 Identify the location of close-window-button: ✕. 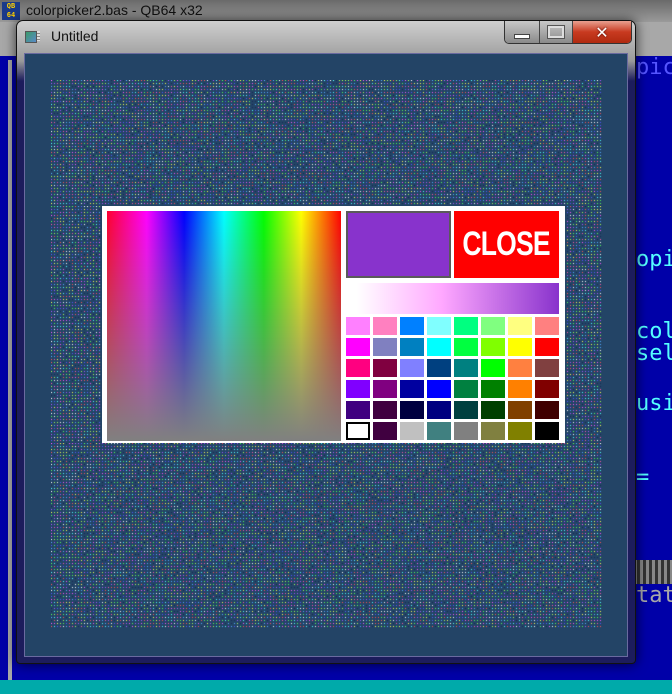
(602, 32).